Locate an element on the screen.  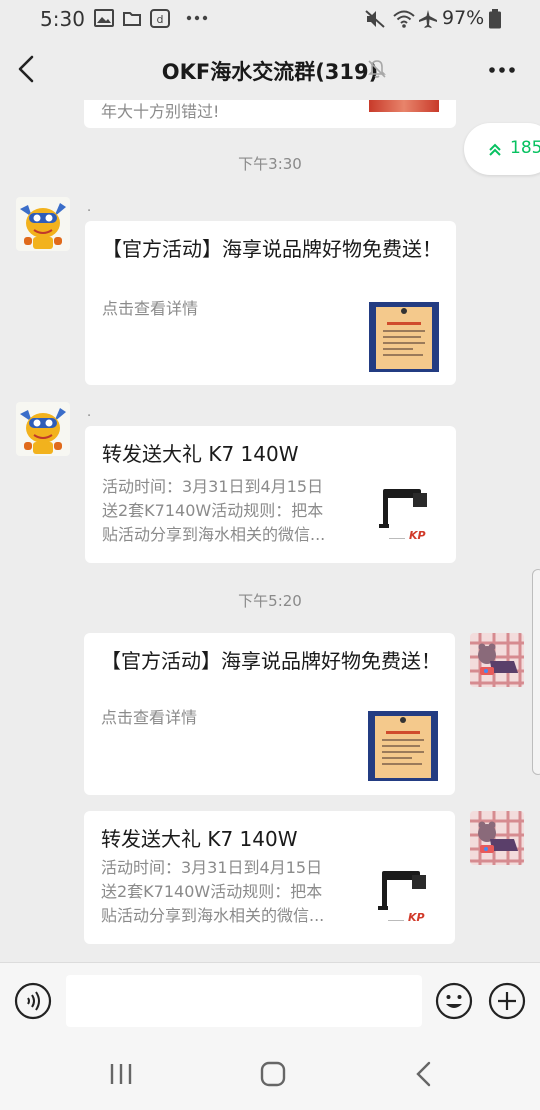
recents-icon is located at coordinates (122, 1074).